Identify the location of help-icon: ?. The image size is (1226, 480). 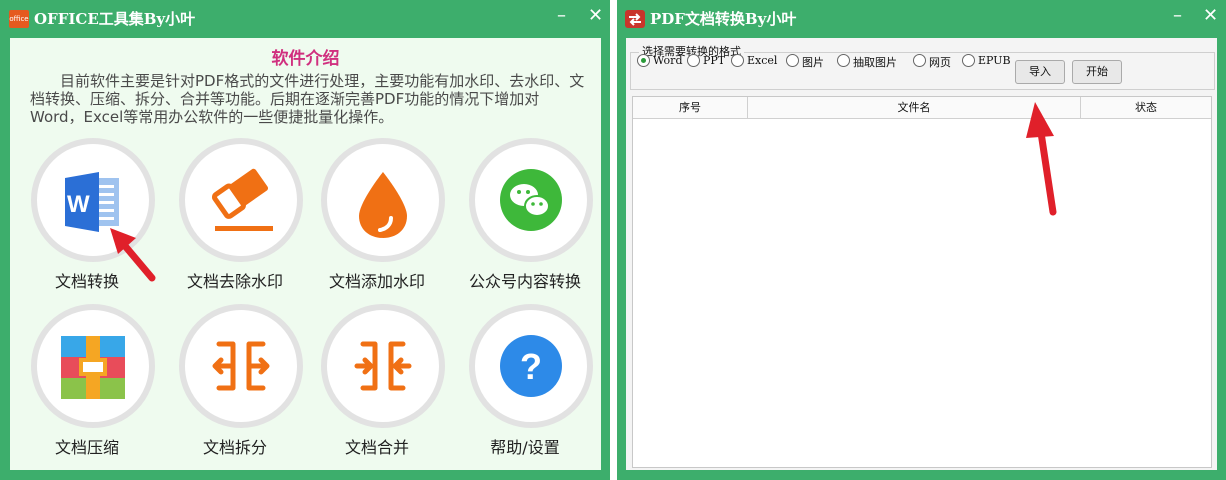
(531, 366).